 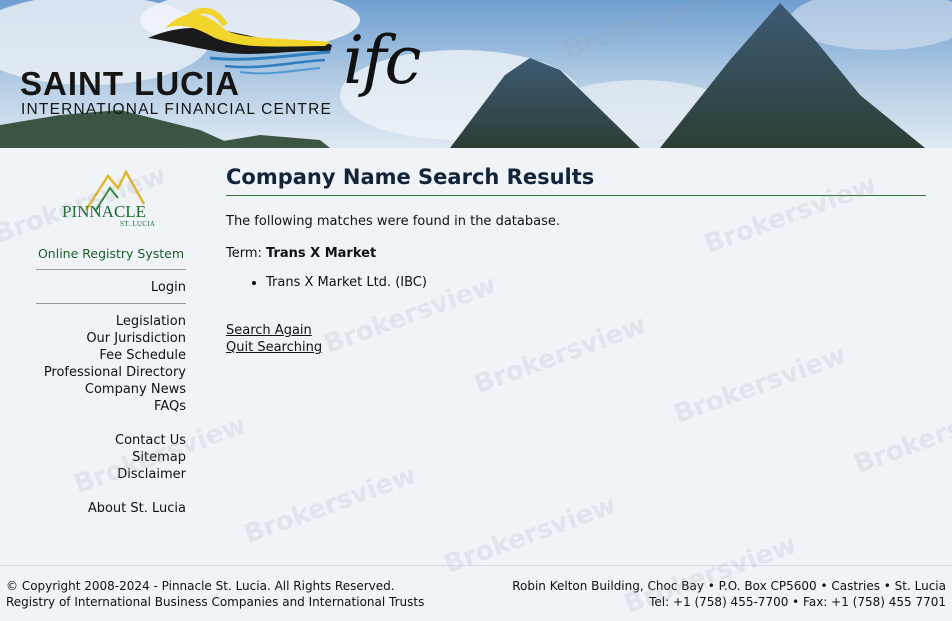 I want to click on page-title: Company Name Search Results, so click(x=576, y=179).